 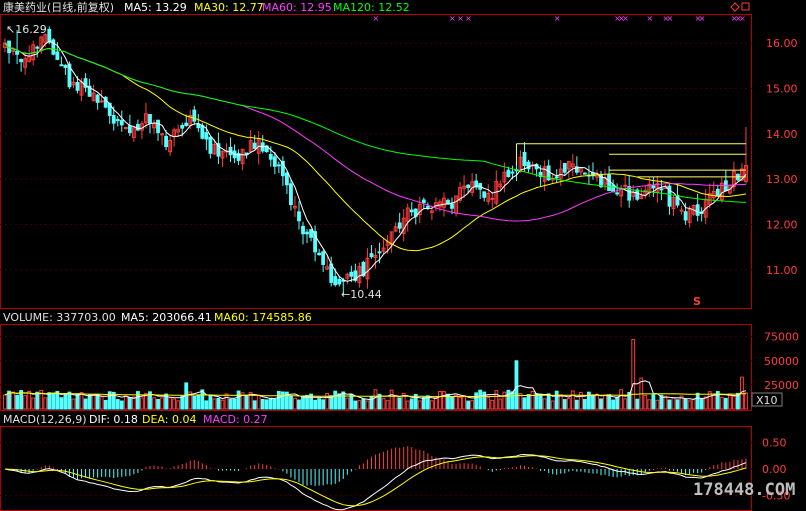 I want to click on high-price-annotation: ↖16.29, so click(x=26, y=29).